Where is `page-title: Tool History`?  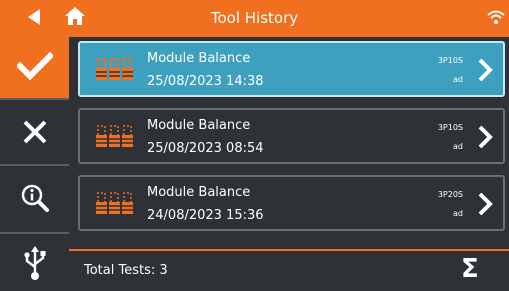 page-title: Tool History is located at coordinates (254, 18).